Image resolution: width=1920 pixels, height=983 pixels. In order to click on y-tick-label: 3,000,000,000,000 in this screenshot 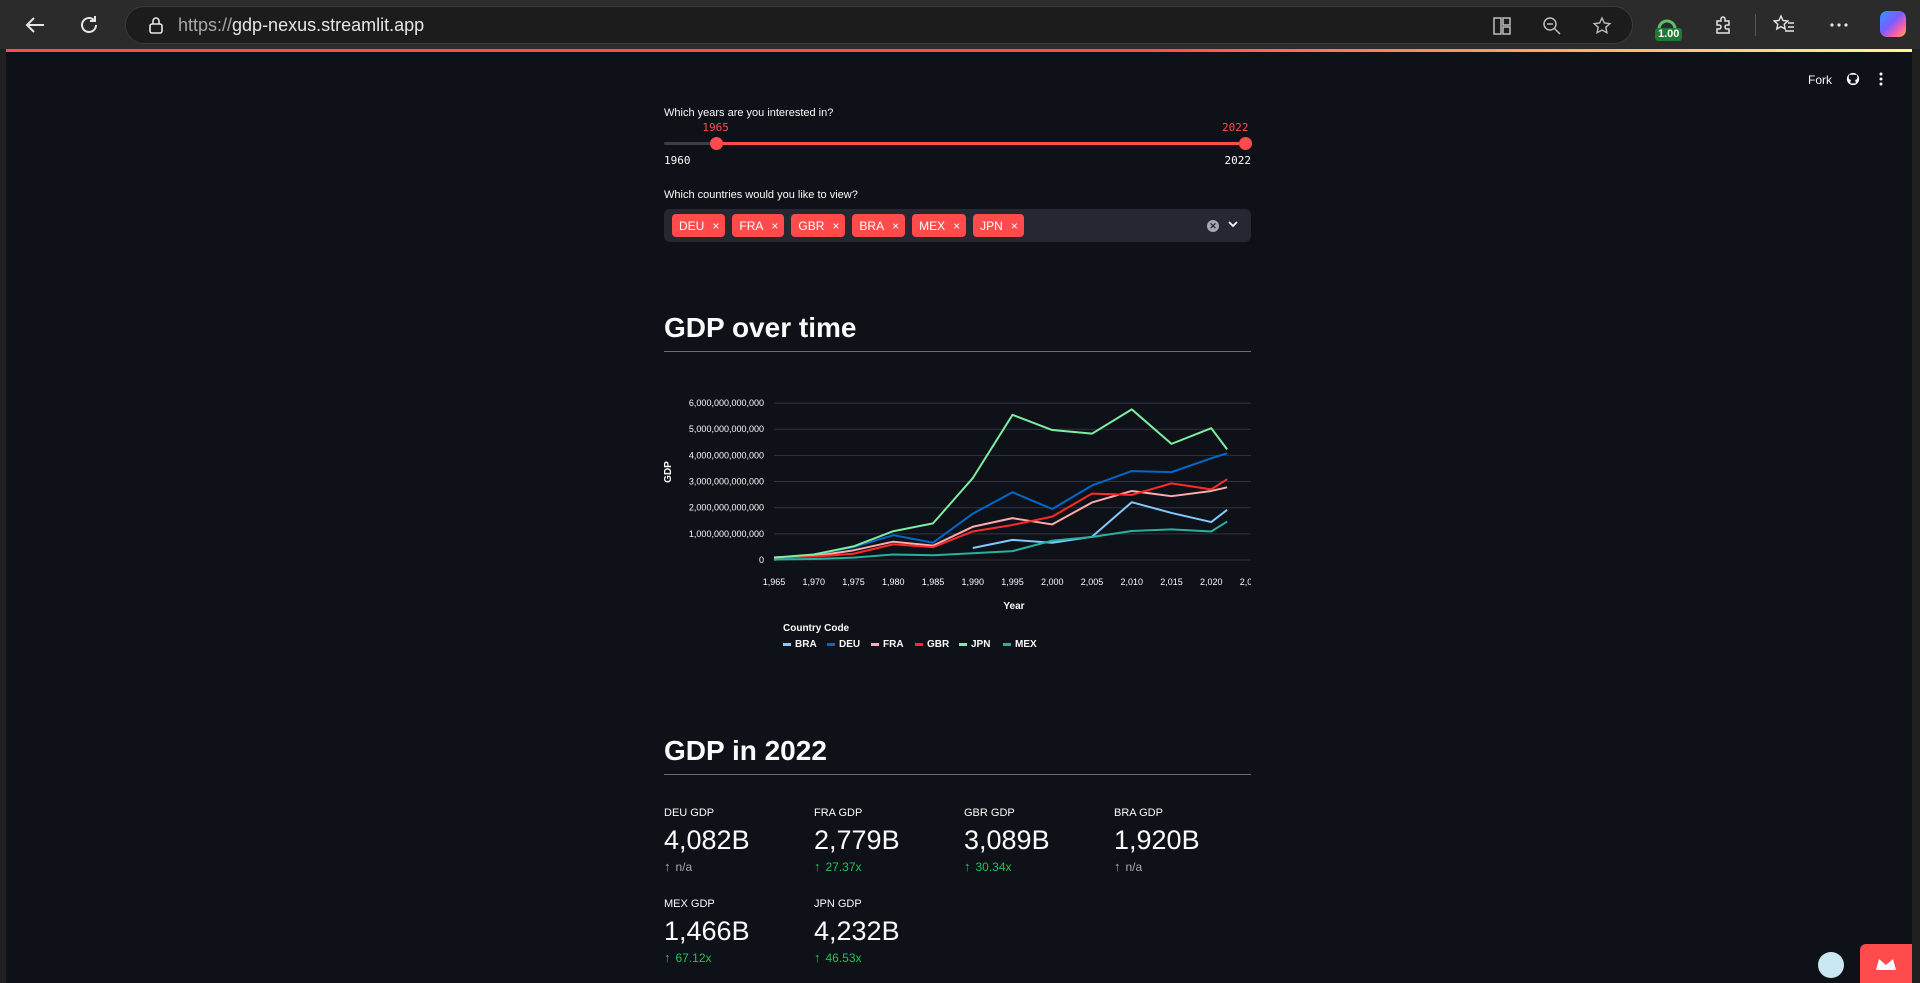, I will do `click(726, 482)`.